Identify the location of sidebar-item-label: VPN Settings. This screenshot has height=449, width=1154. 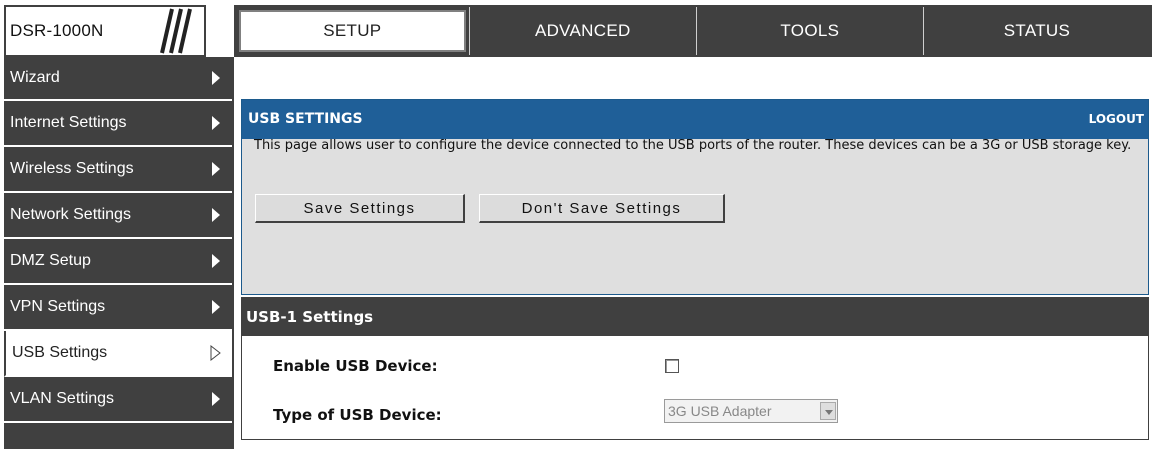
(58, 306).